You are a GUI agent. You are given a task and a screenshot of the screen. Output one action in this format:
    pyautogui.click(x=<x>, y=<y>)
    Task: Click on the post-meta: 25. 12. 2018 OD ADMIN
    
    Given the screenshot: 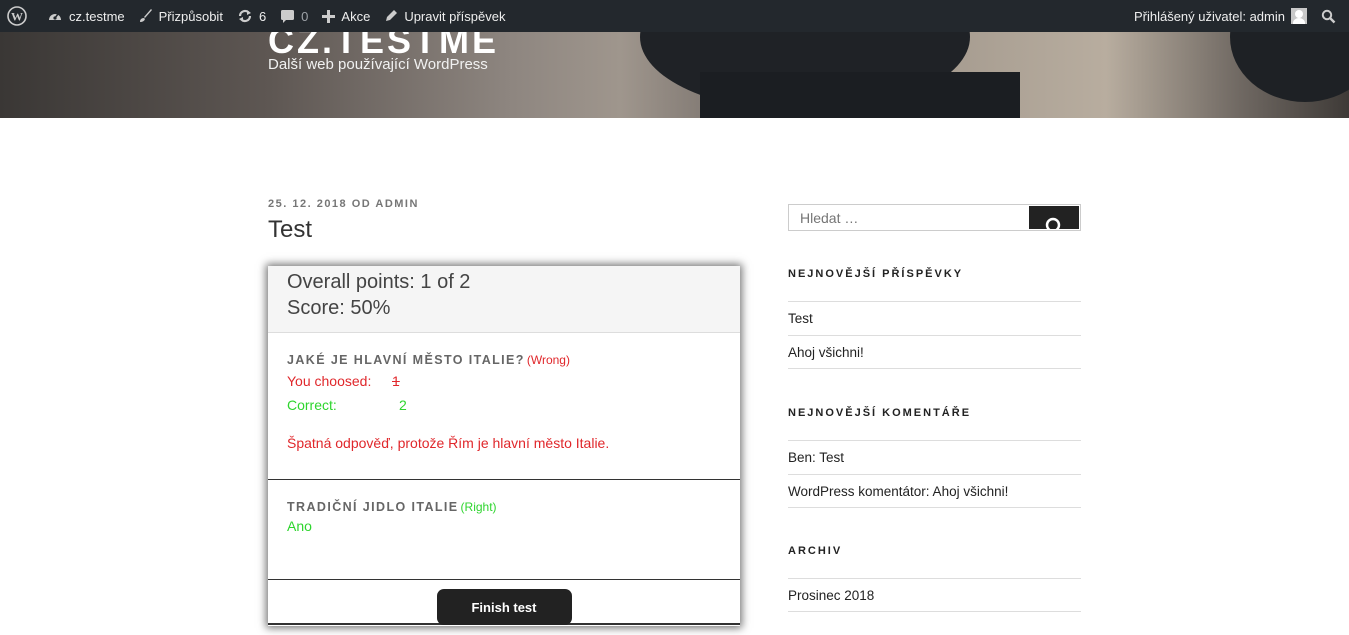 What is the action you would take?
    pyautogui.click(x=343, y=204)
    